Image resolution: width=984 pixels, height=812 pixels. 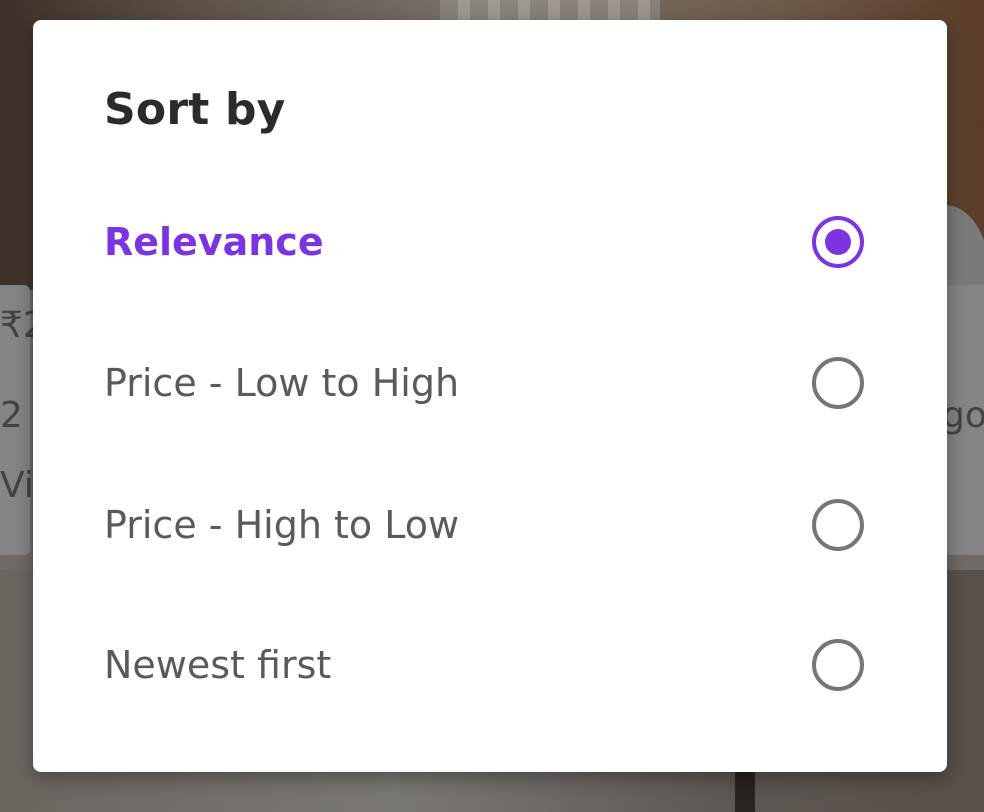 I want to click on background-card-text-line2: 2, so click(x=11, y=415).